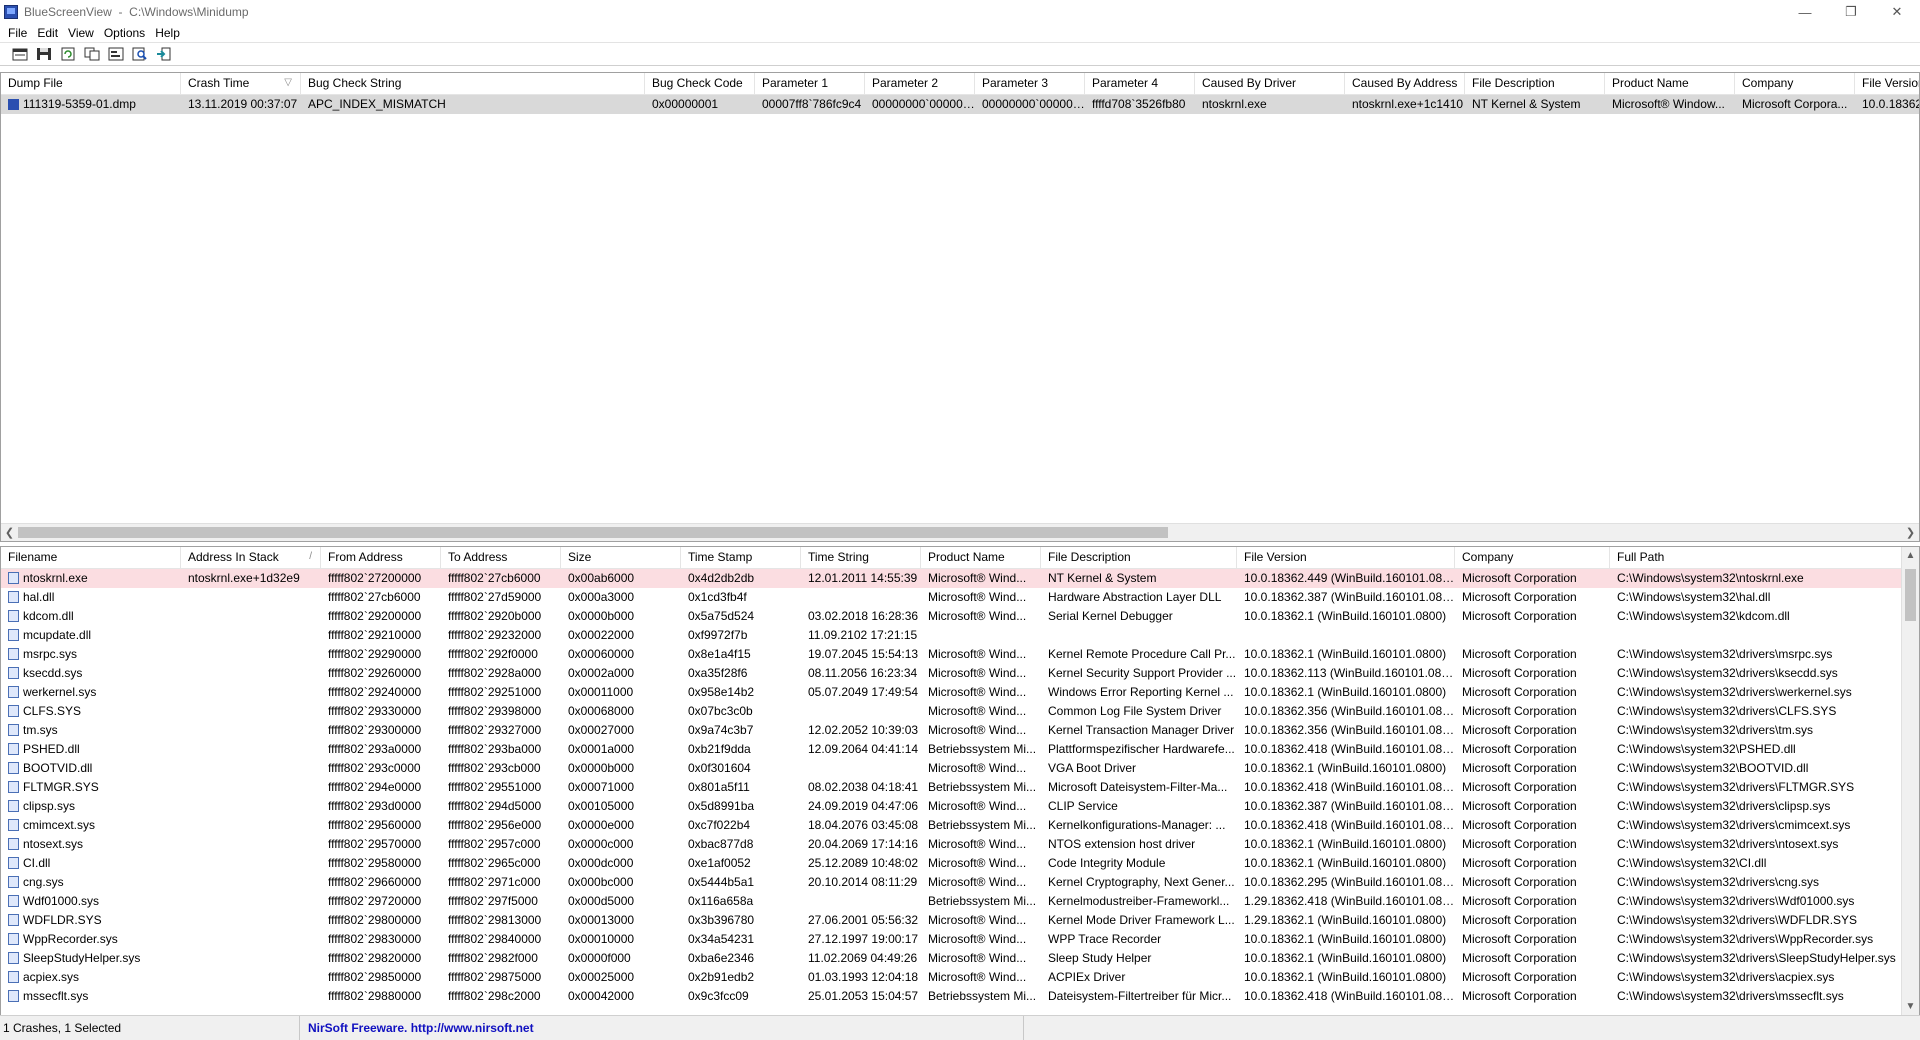 The height and width of the screenshot is (1040, 1920). Describe the element at coordinates (960, 54) in the screenshot. I see `toolbar` at that location.